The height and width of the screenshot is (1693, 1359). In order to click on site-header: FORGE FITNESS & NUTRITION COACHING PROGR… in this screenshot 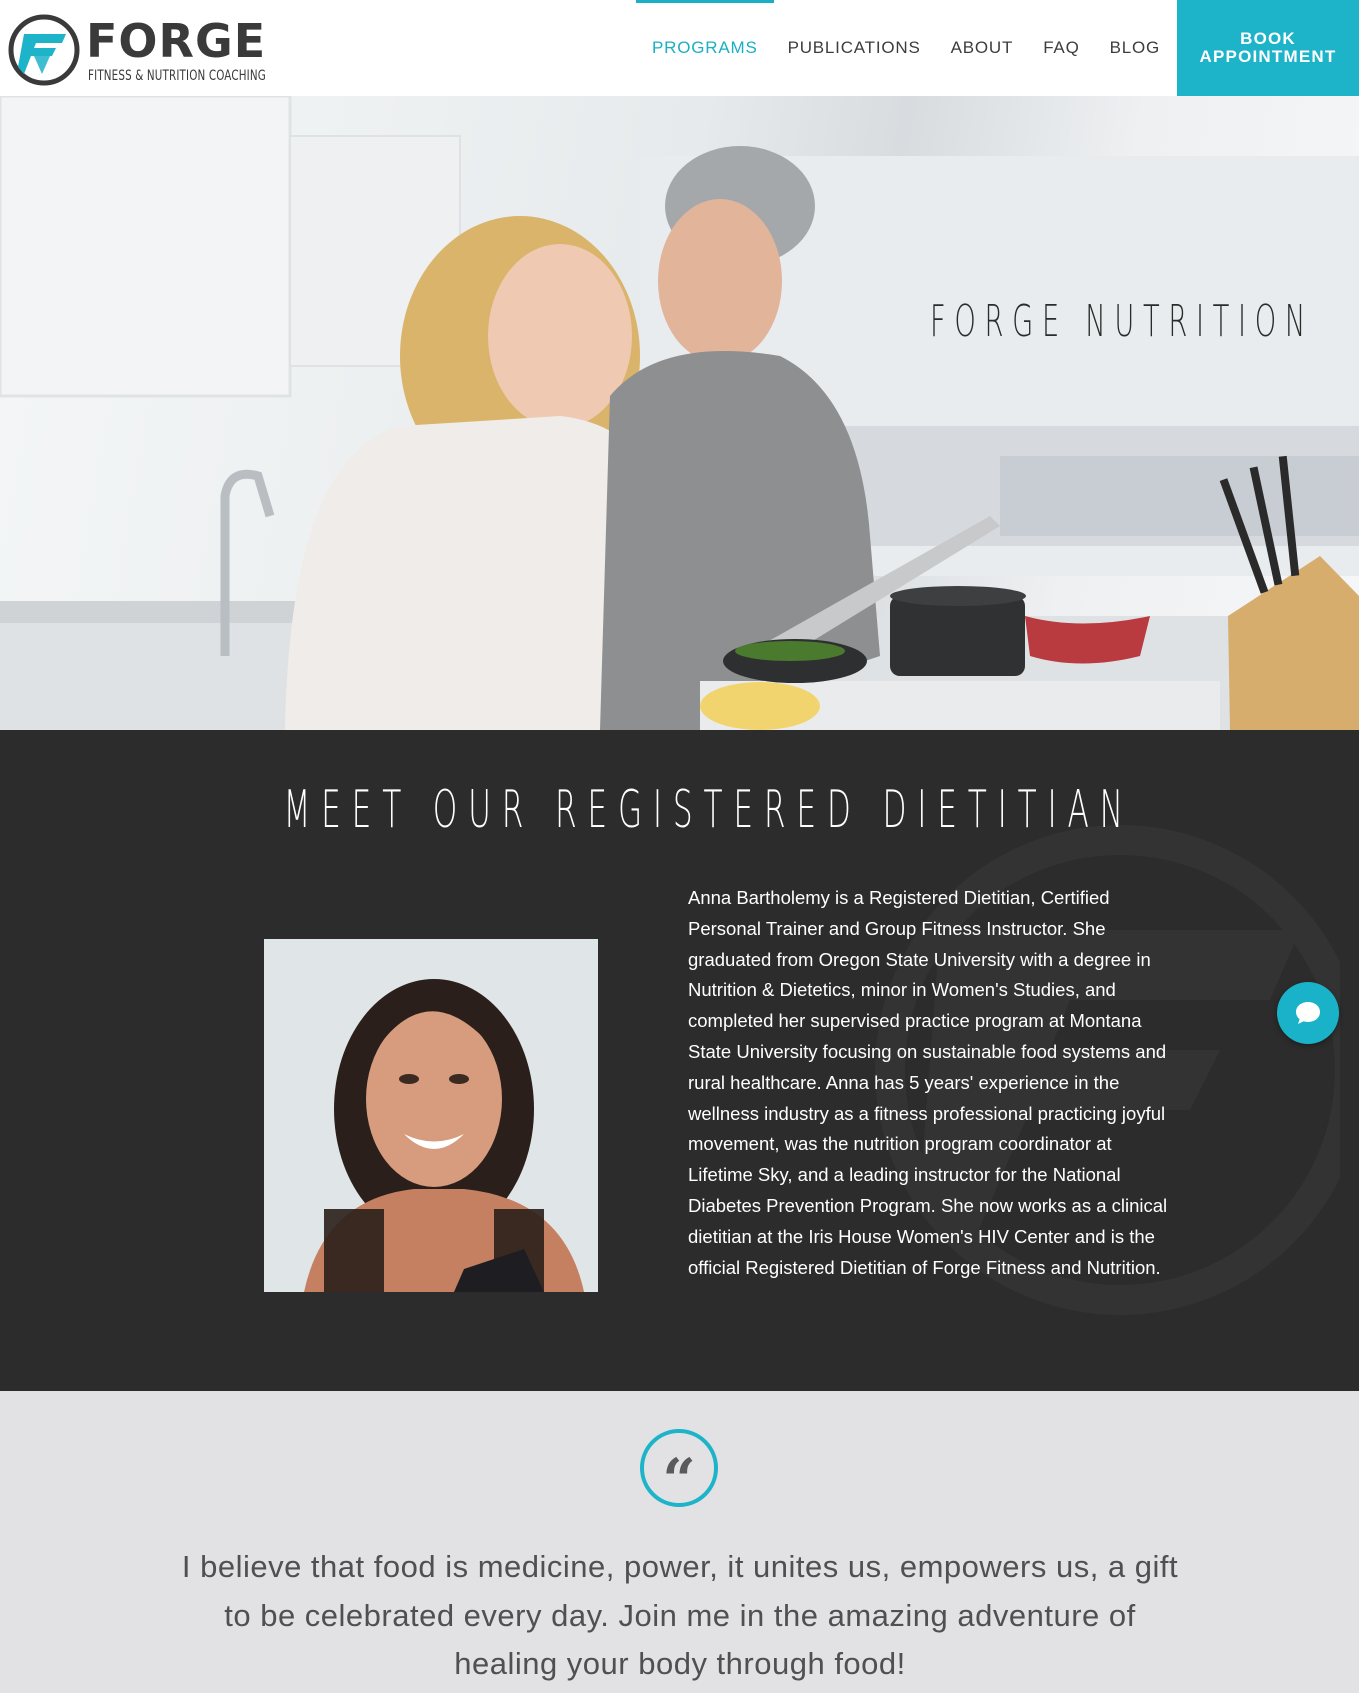, I will do `click(679, 48)`.